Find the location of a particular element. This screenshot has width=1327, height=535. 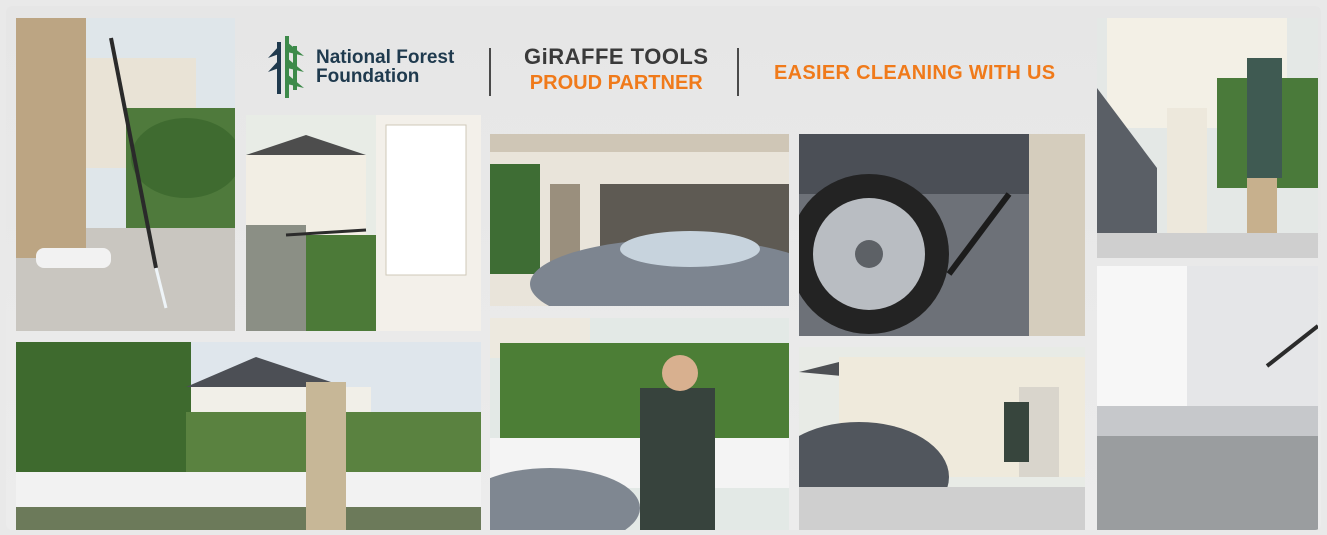

giraffe-tools-logo: GiRAFFE TOOLS PROUD PARTNER is located at coordinates (616, 69).